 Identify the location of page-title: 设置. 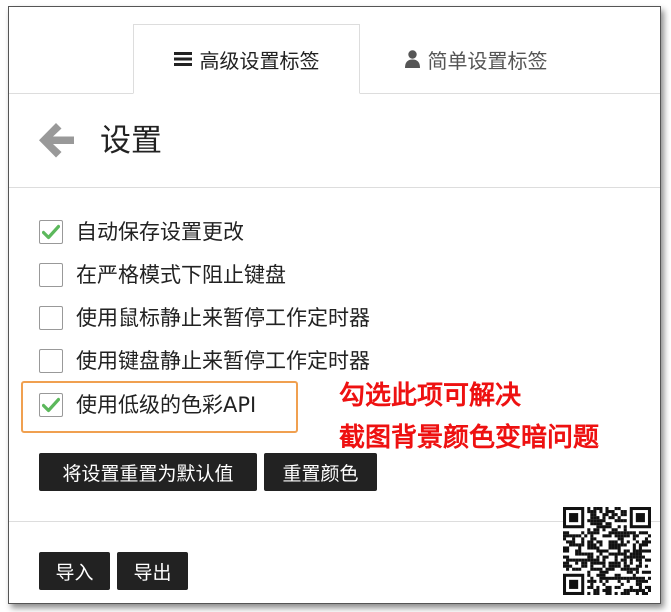
(131, 141).